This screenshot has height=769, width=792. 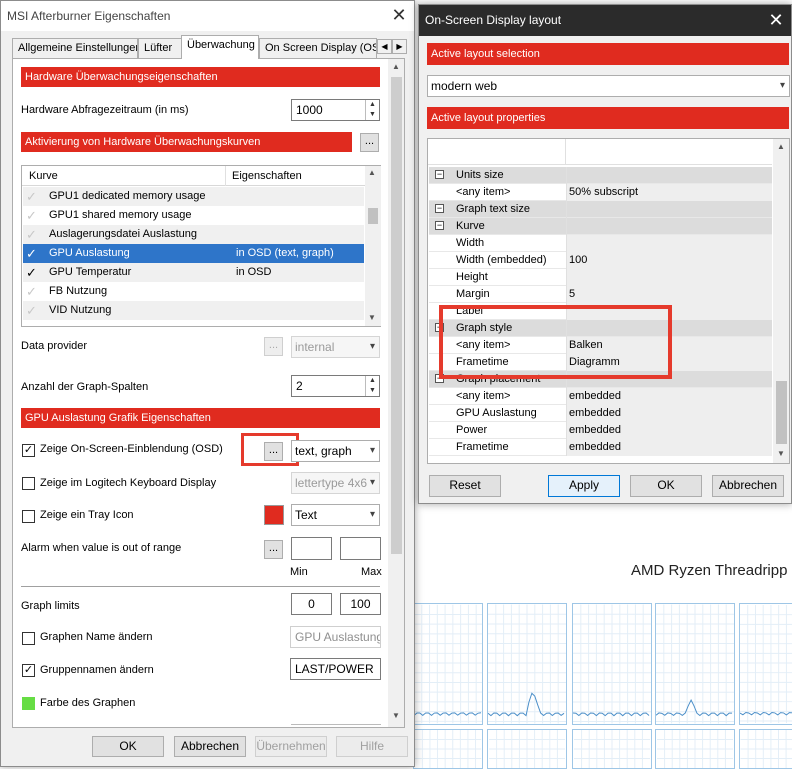 What do you see at coordinates (335, 386) in the screenshot?
I see `graph-columns-input: 2 ▲ ▼` at bounding box center [335, 386].